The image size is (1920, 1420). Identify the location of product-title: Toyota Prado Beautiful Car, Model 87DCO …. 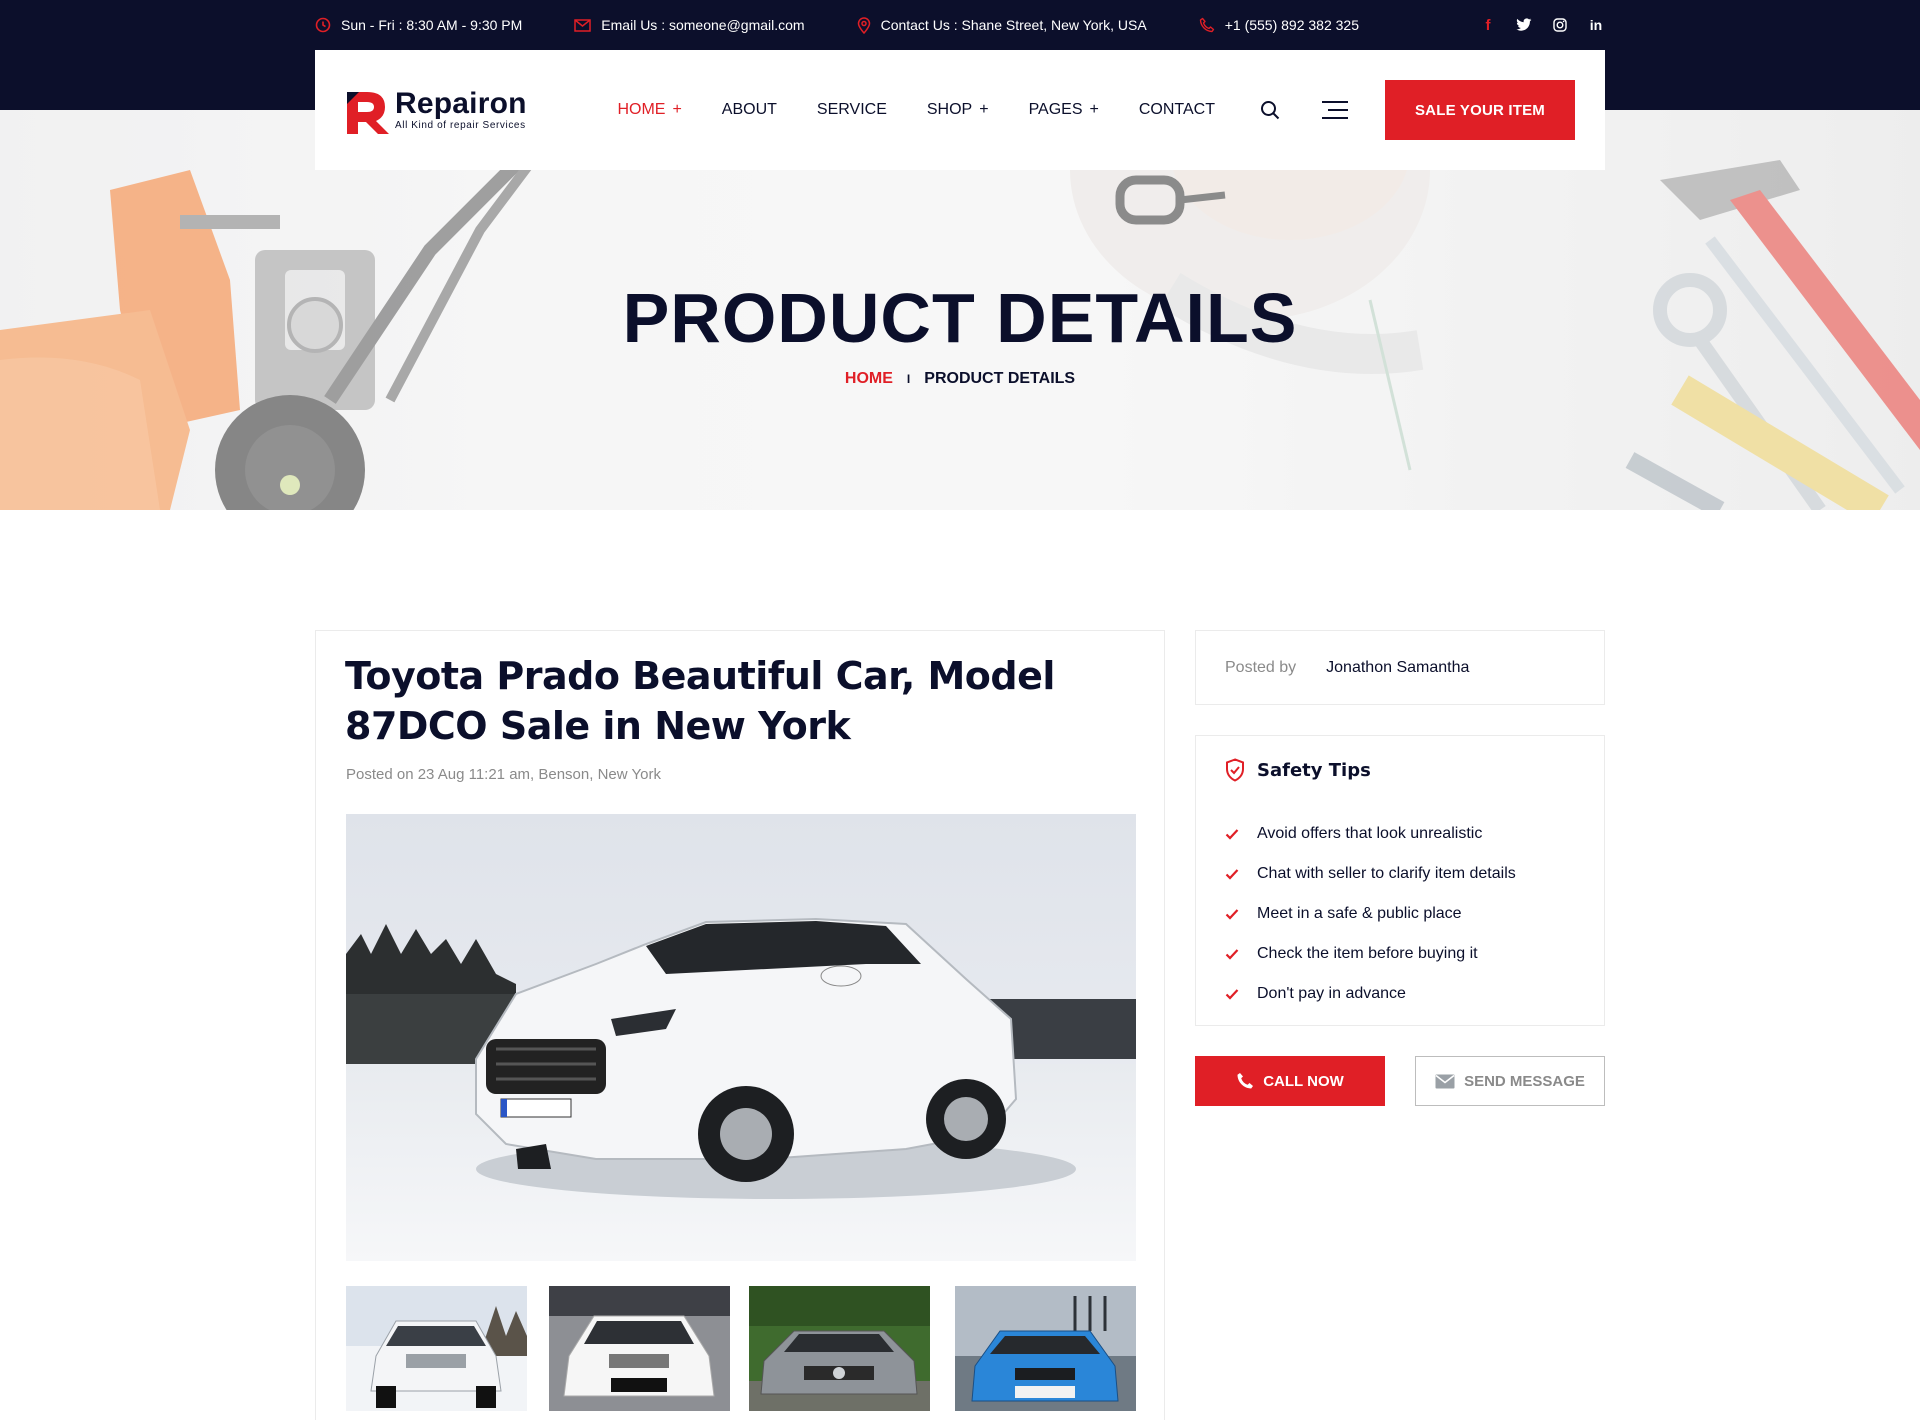
(700, 701).